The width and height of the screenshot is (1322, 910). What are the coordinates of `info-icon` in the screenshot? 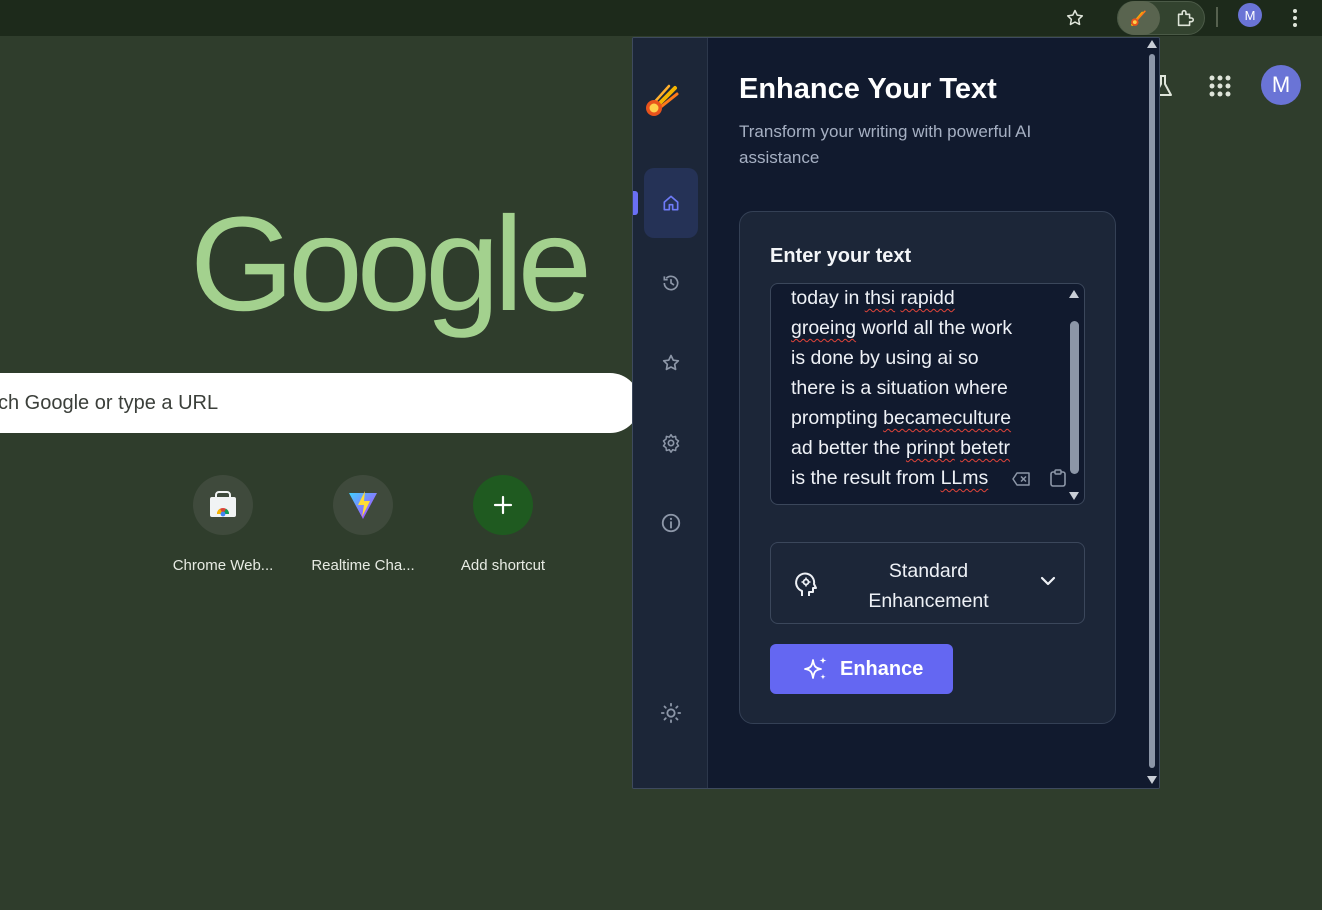 It's located at (671, 523).